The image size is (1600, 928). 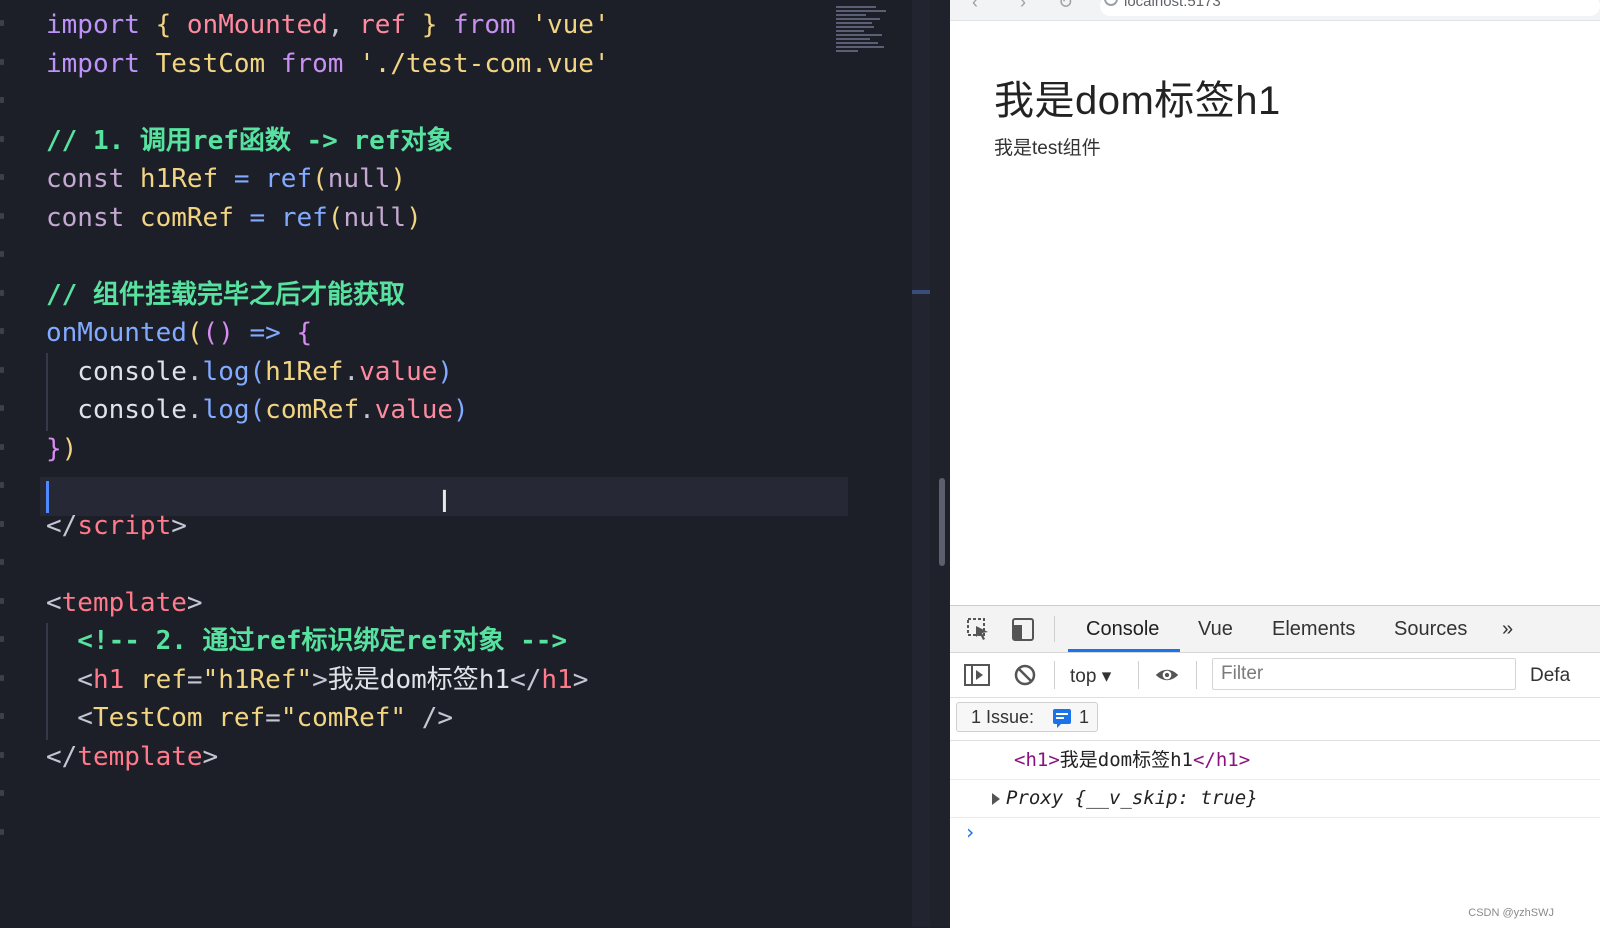 I want to click on page-text: 我是test组件, so click(x=1047, y=148).